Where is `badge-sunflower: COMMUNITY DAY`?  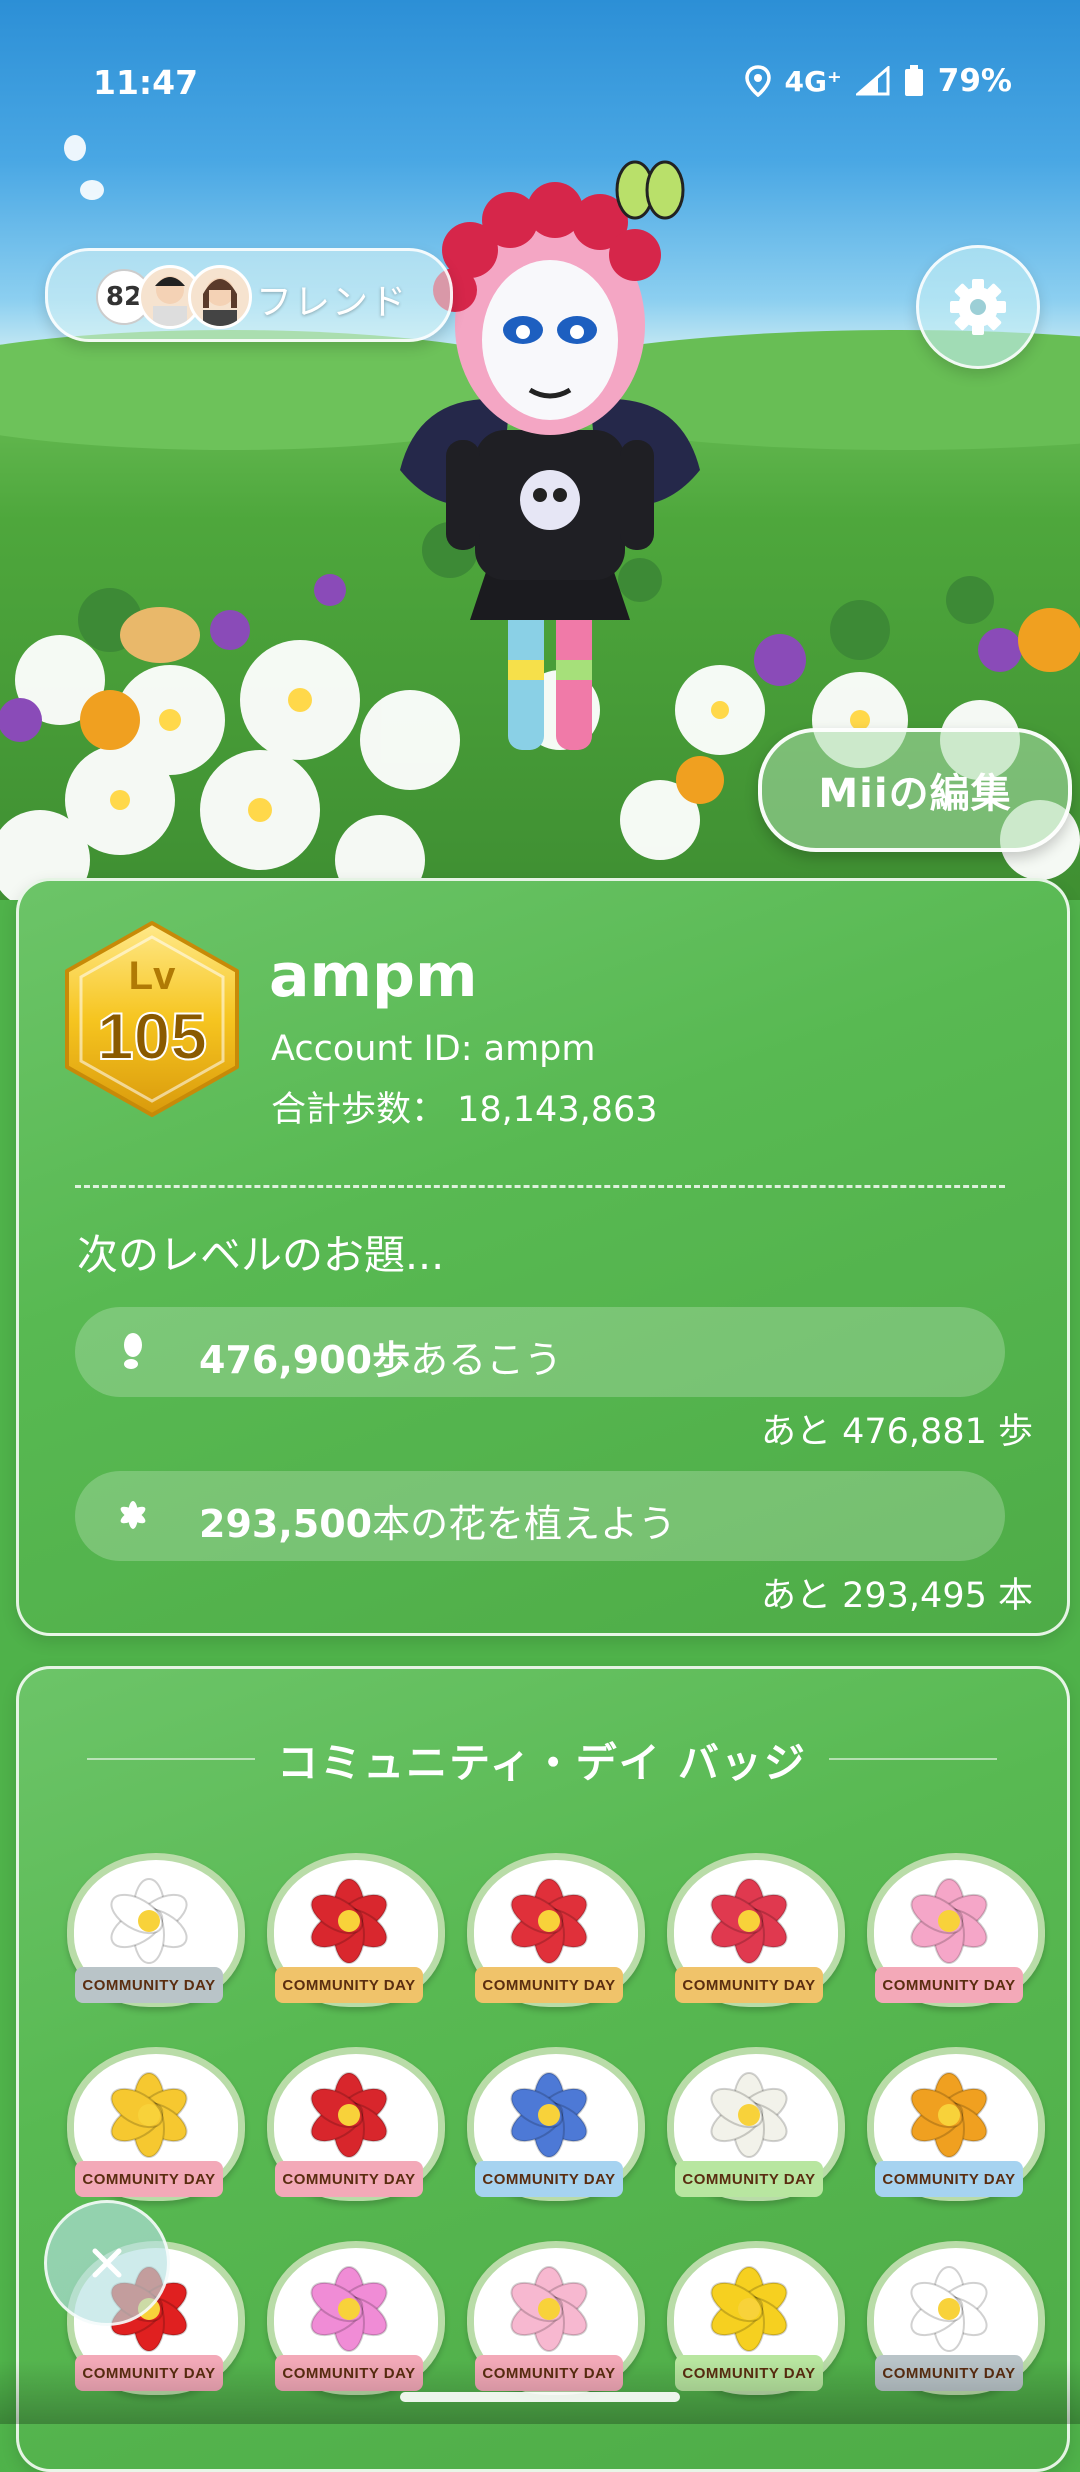 badge-sunflower: COMMUNITY DAY is located at coordinates (952, 2123).